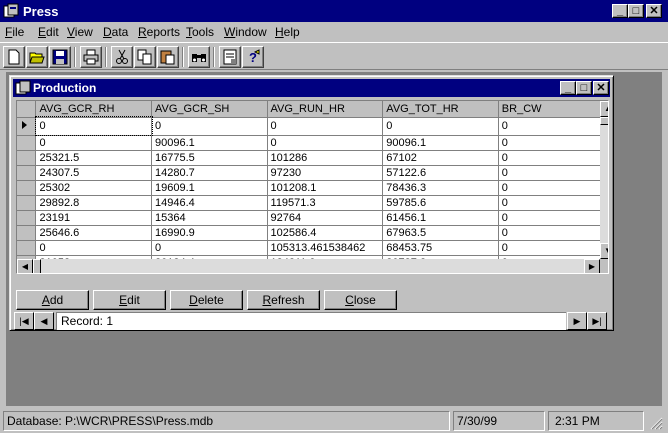 The image size is (668, 433). Describe the element at coordinates (311, 88) in the screenshot. I see `production-title-bar: Production _ □ ✕` at that location.